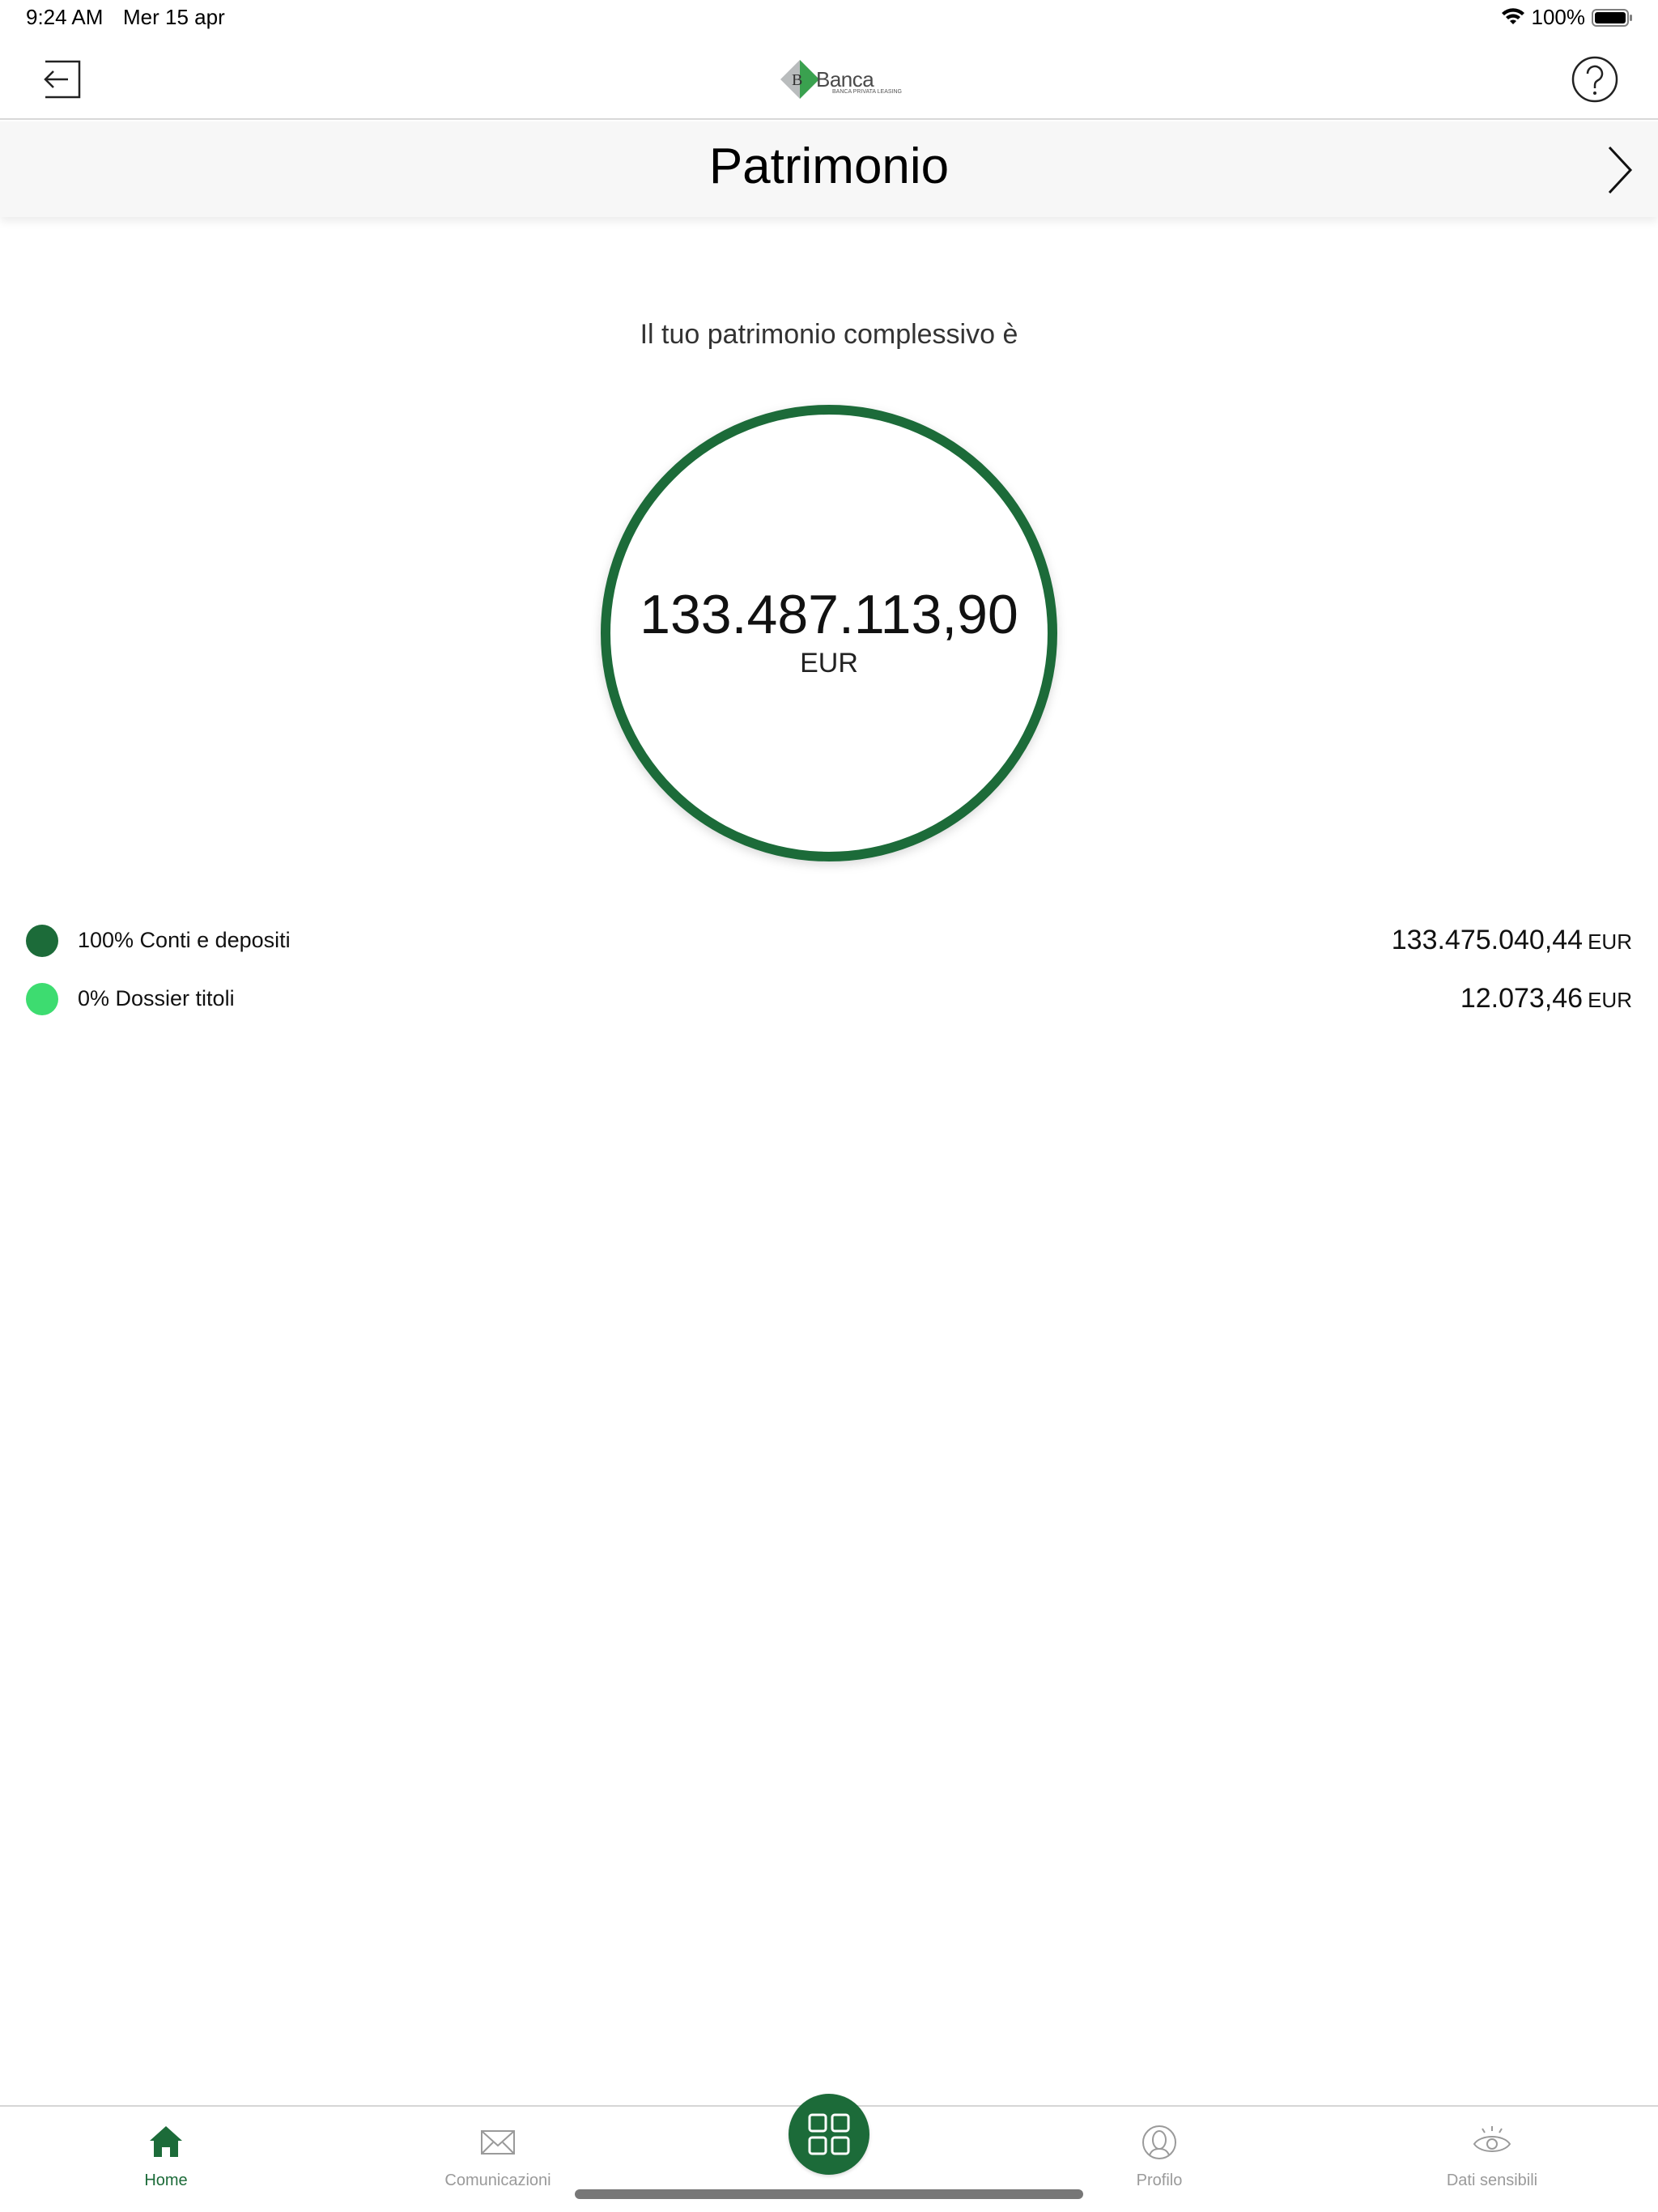  What do you see at coordinates (829, 166) in the screenshot?
I see `page-title: Patrimonio` at bounding box center [829, 166].